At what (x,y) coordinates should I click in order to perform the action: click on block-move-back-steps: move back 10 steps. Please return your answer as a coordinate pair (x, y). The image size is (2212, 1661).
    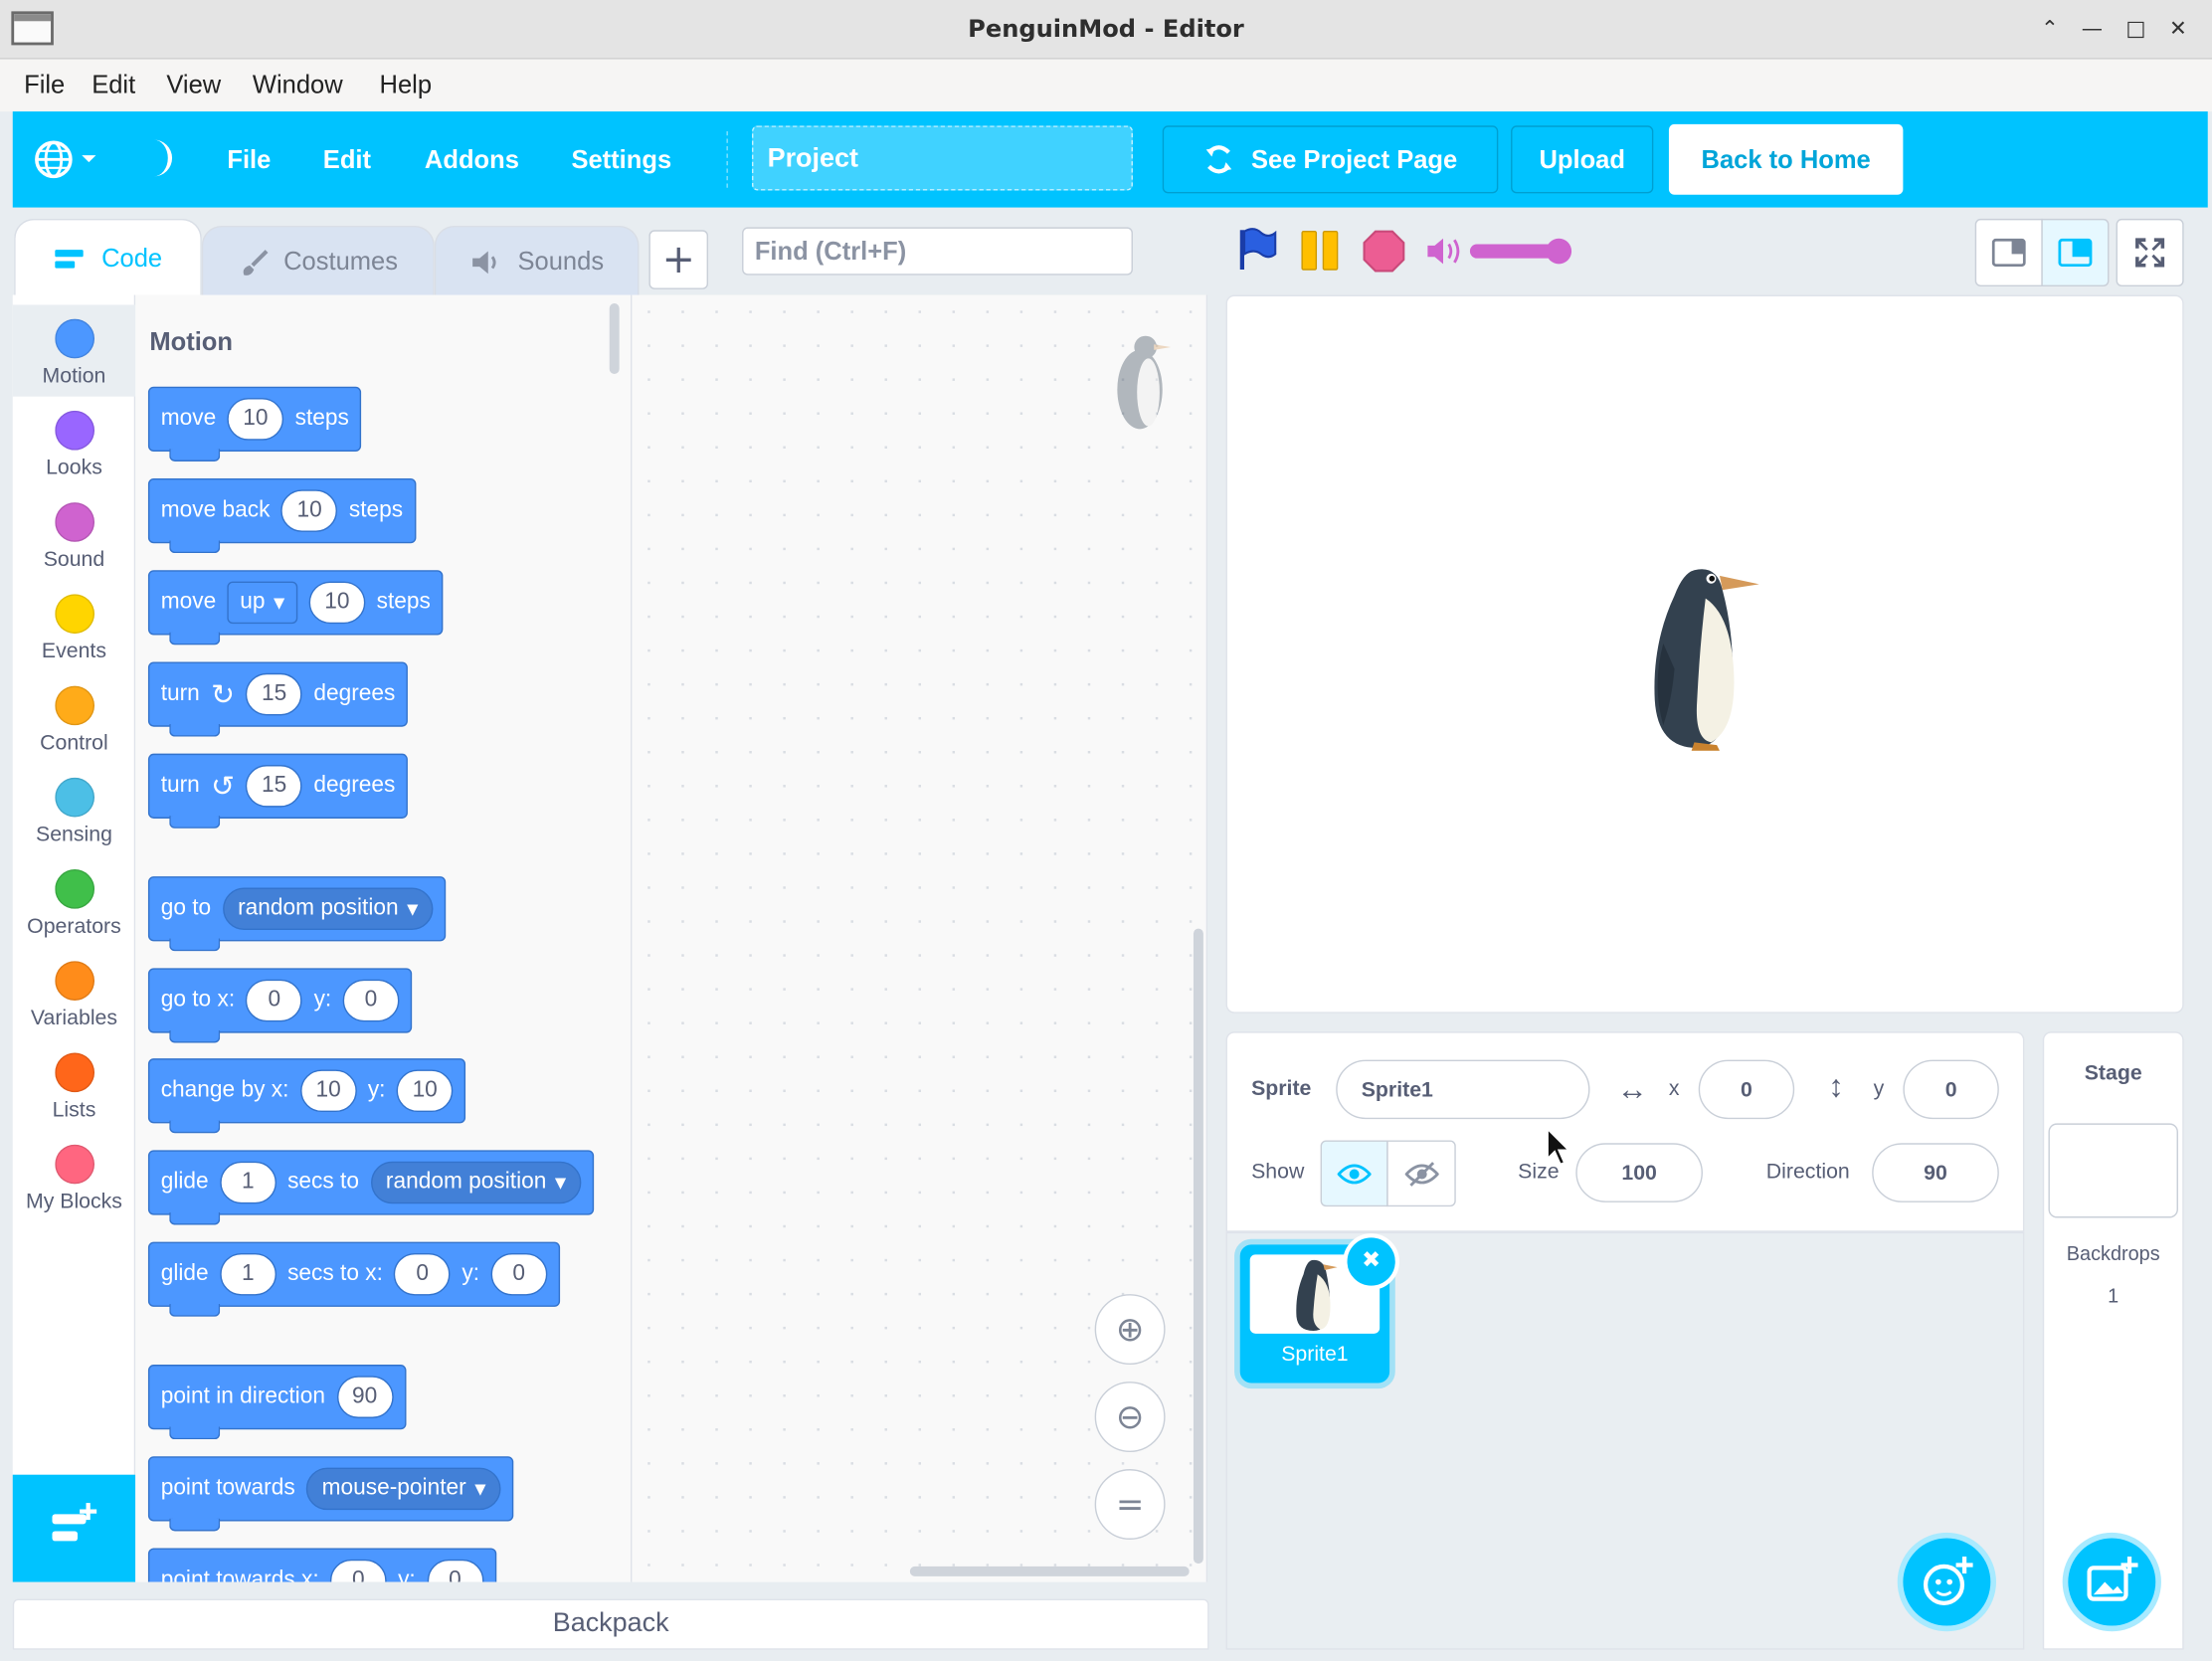
    Looking at the image, I should click on (281, 515).